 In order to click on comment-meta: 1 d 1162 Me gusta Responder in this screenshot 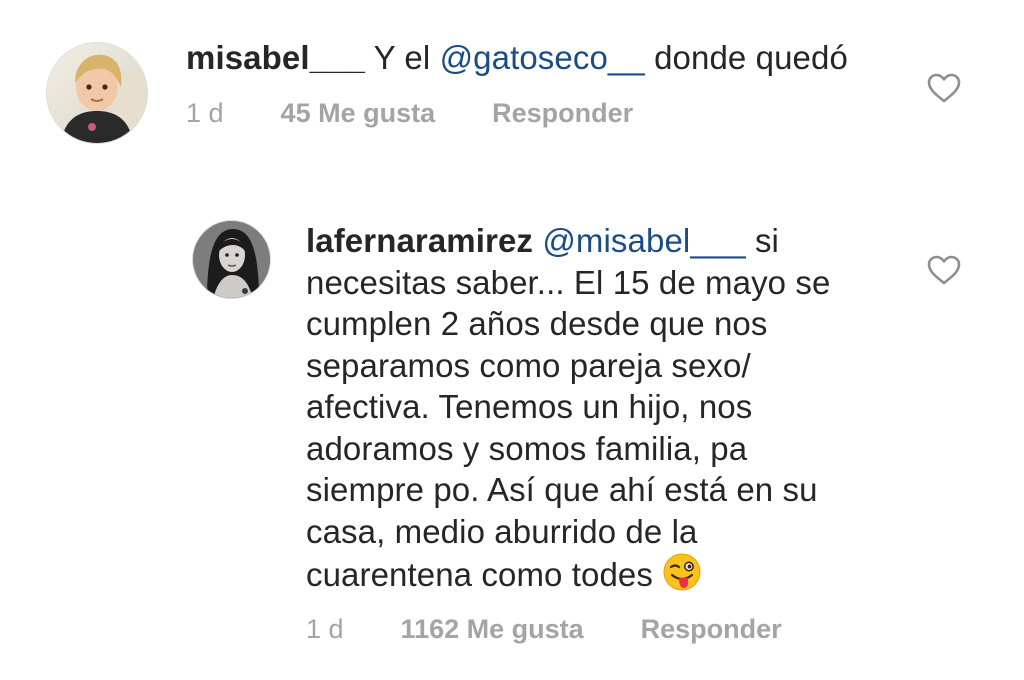, I will do `click(544, 629)`.